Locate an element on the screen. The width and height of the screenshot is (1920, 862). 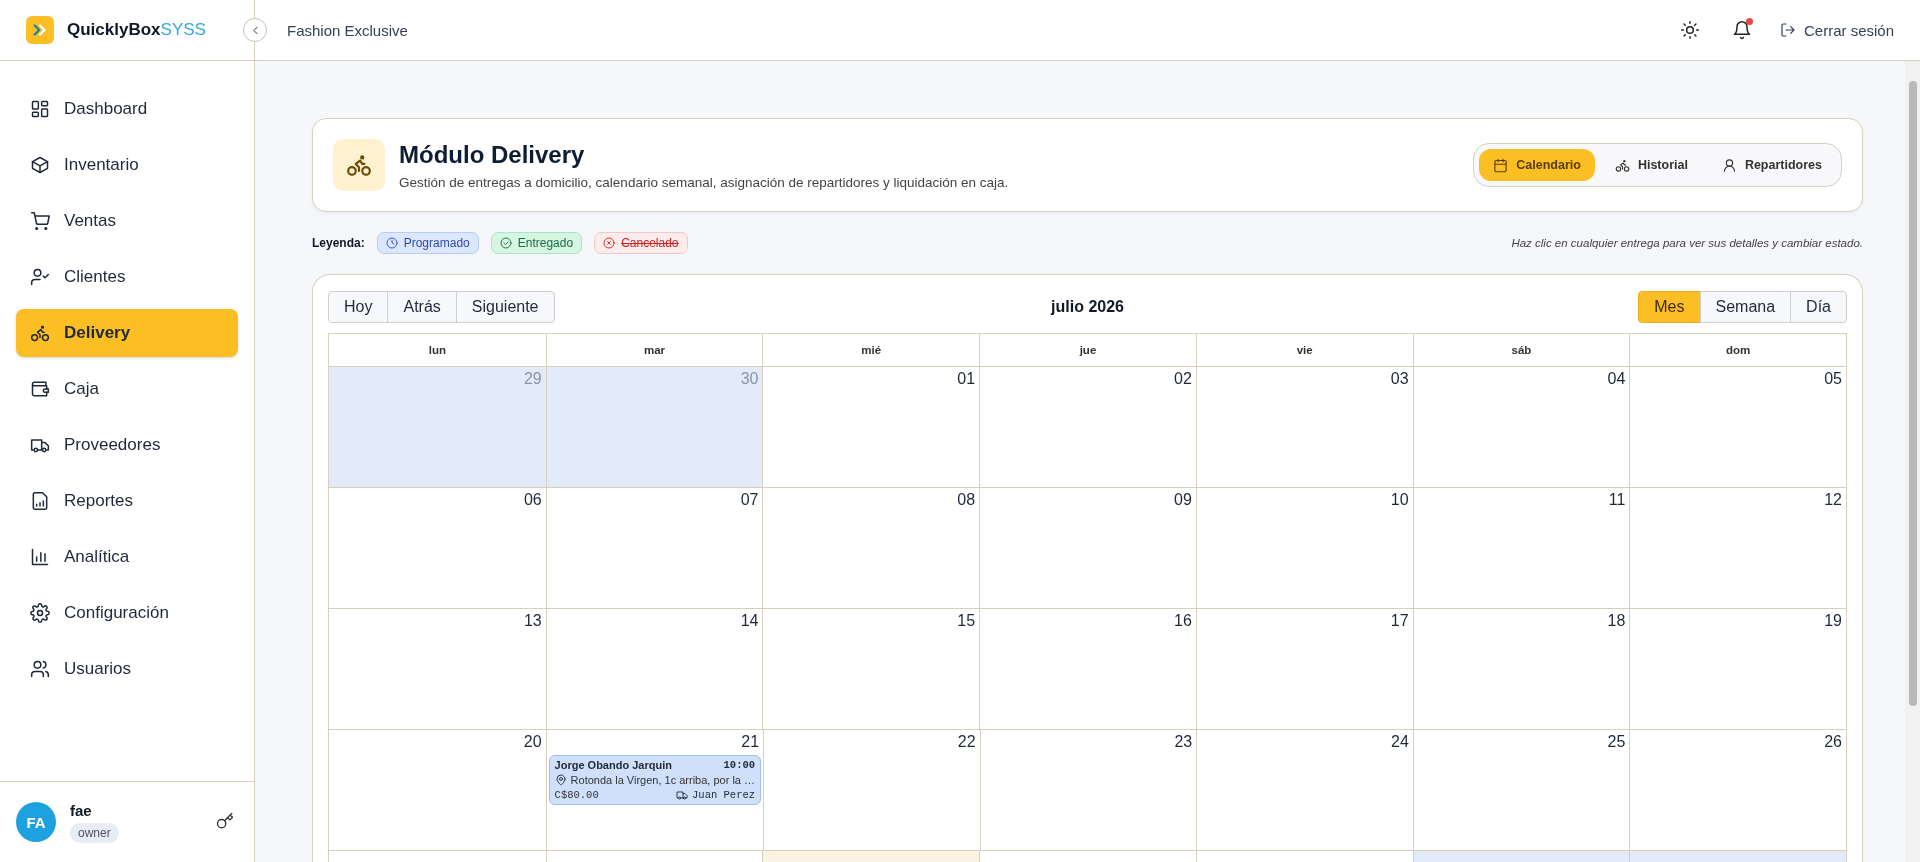
sidebar-item: Ventas is located at coordinates (127, 221).